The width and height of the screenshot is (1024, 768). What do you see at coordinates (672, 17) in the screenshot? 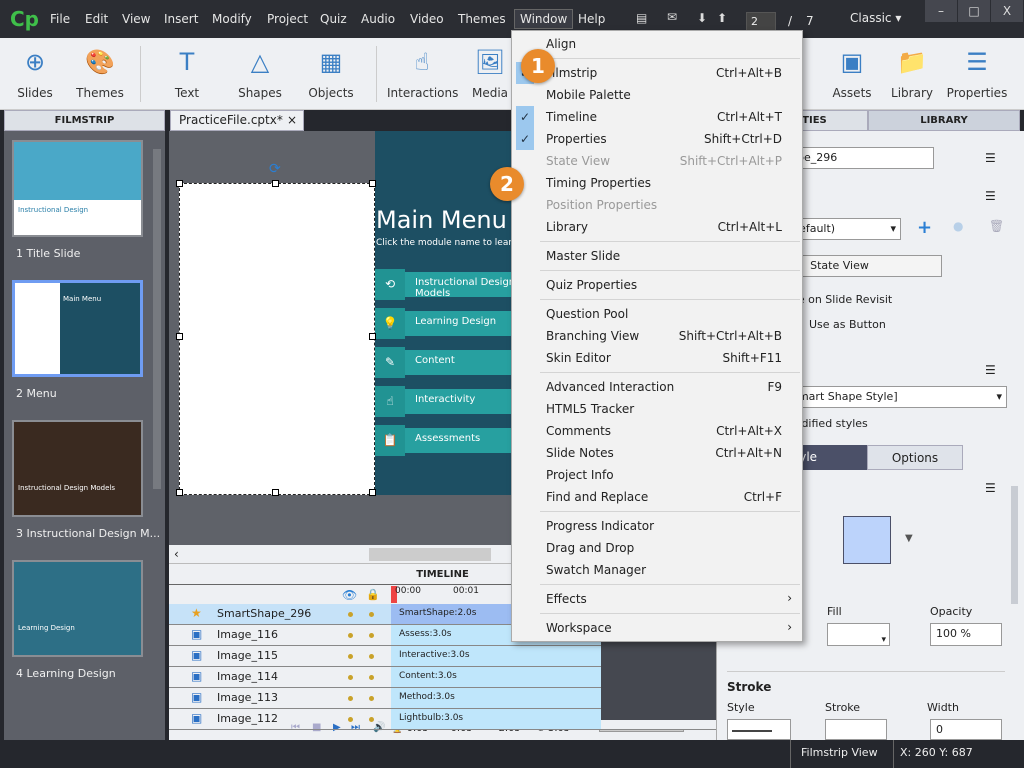
I see `email-icon: ✉` at bounding box center [672, 17].